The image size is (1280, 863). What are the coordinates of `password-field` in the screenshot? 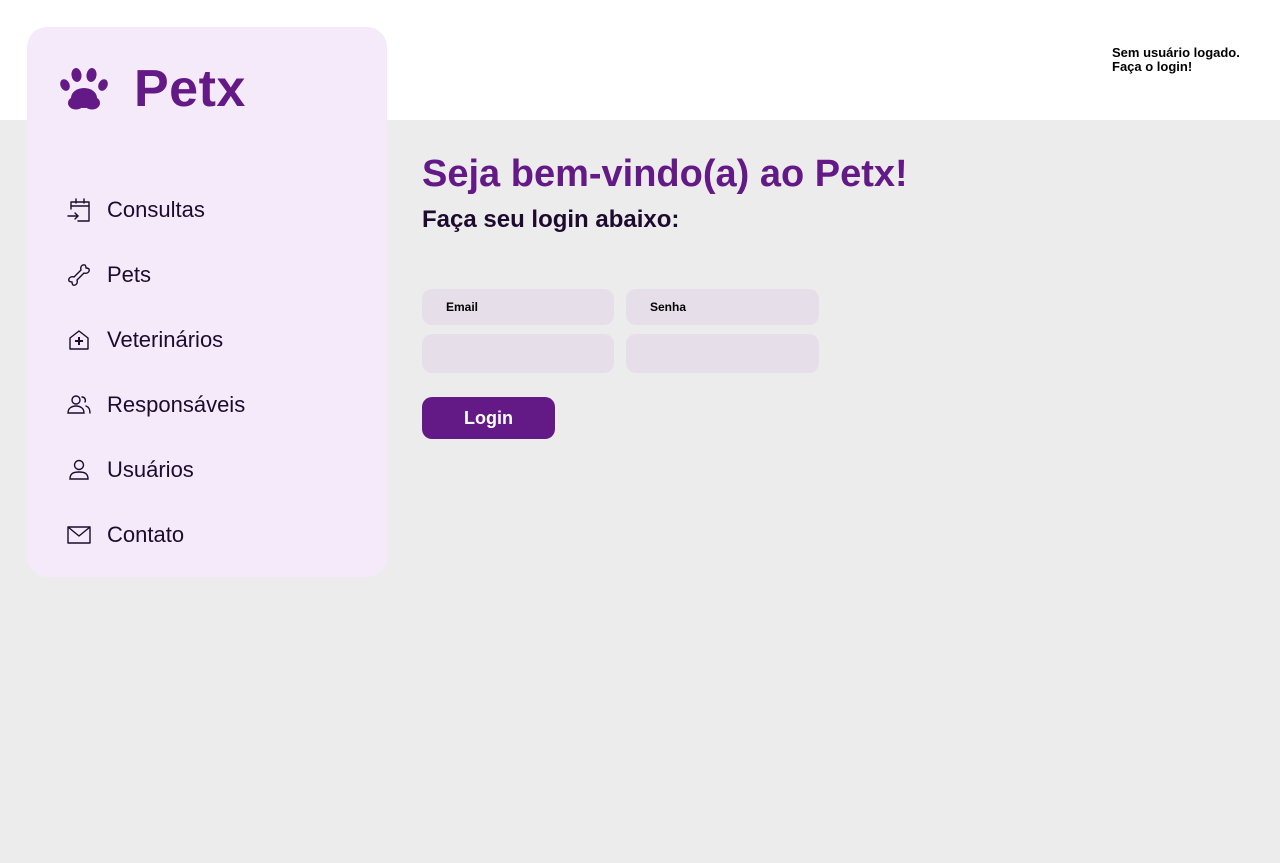 It's located at (722, 353).